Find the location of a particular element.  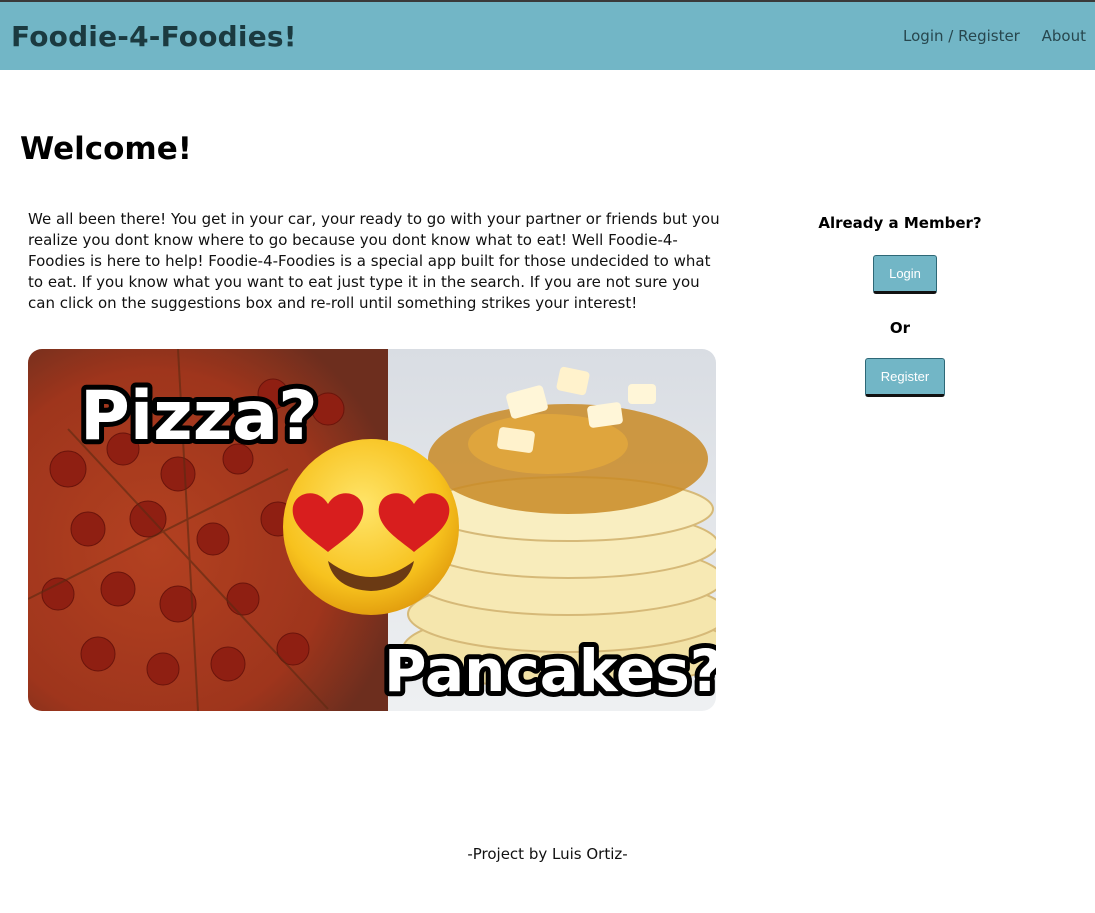

navbar: Foodie-4-Foodies! Login / Register About is located at coordinates (547, 36).